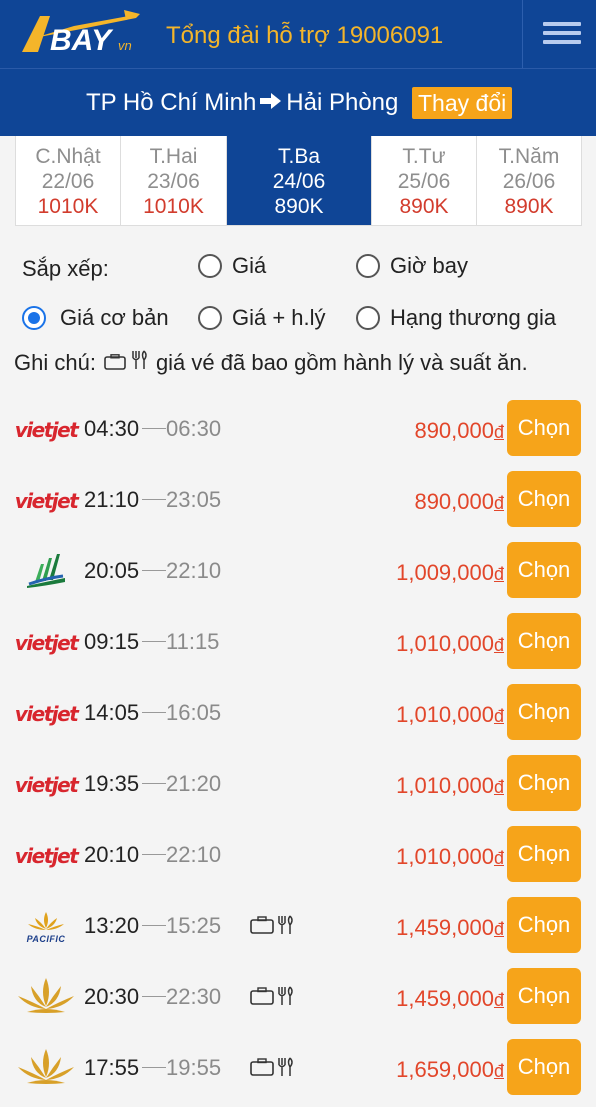 This screenshot has width=596, height=1107. What do you see at coordinates (193, 641) in the screenshot?
I see `arrive-time: 11:15` at bounding box center [193, 641].